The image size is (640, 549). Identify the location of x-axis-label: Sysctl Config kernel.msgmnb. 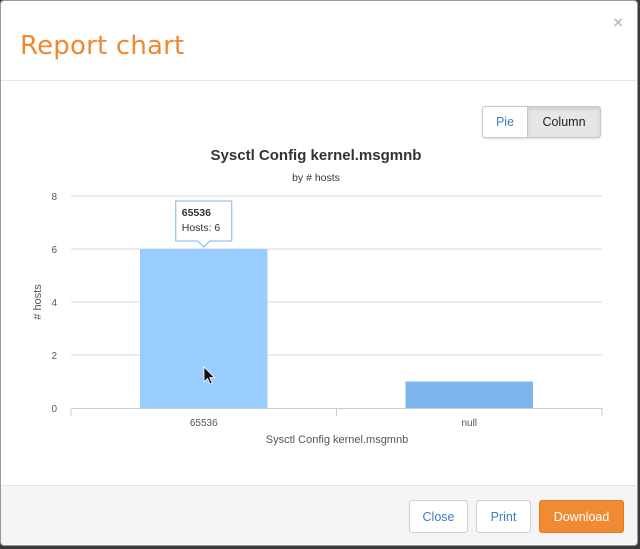
(337, 440).